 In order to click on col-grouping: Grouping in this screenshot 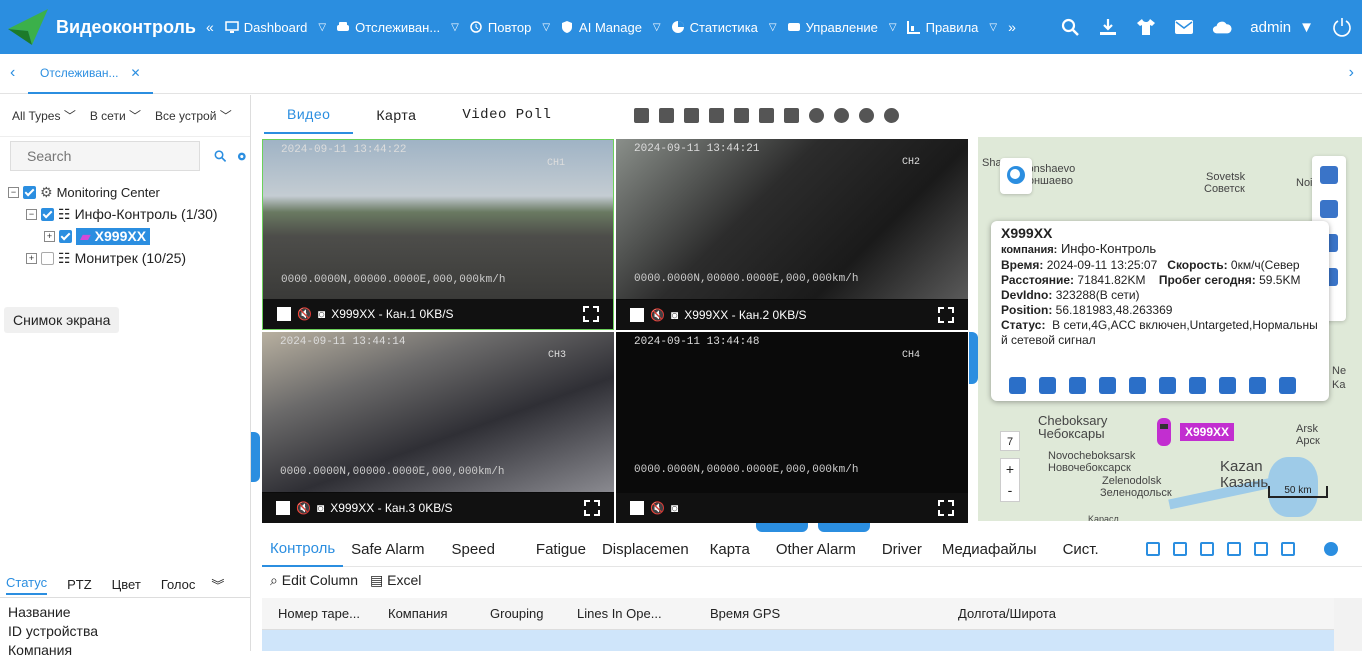, I will do `click(516, 613)`.